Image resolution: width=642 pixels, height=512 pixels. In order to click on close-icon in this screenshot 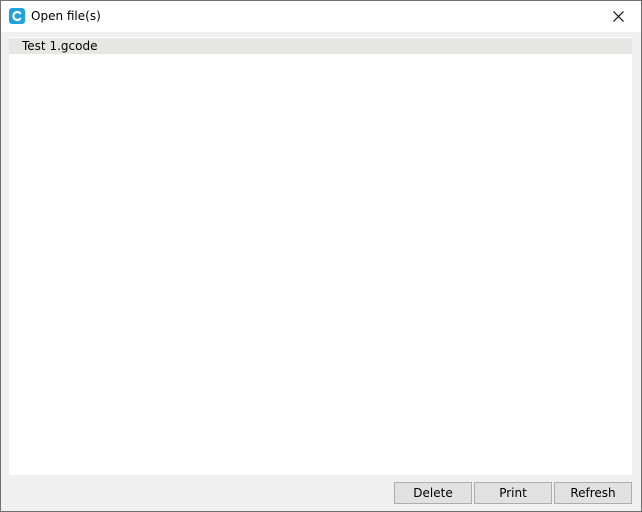, I will do `click(618, 16)`.